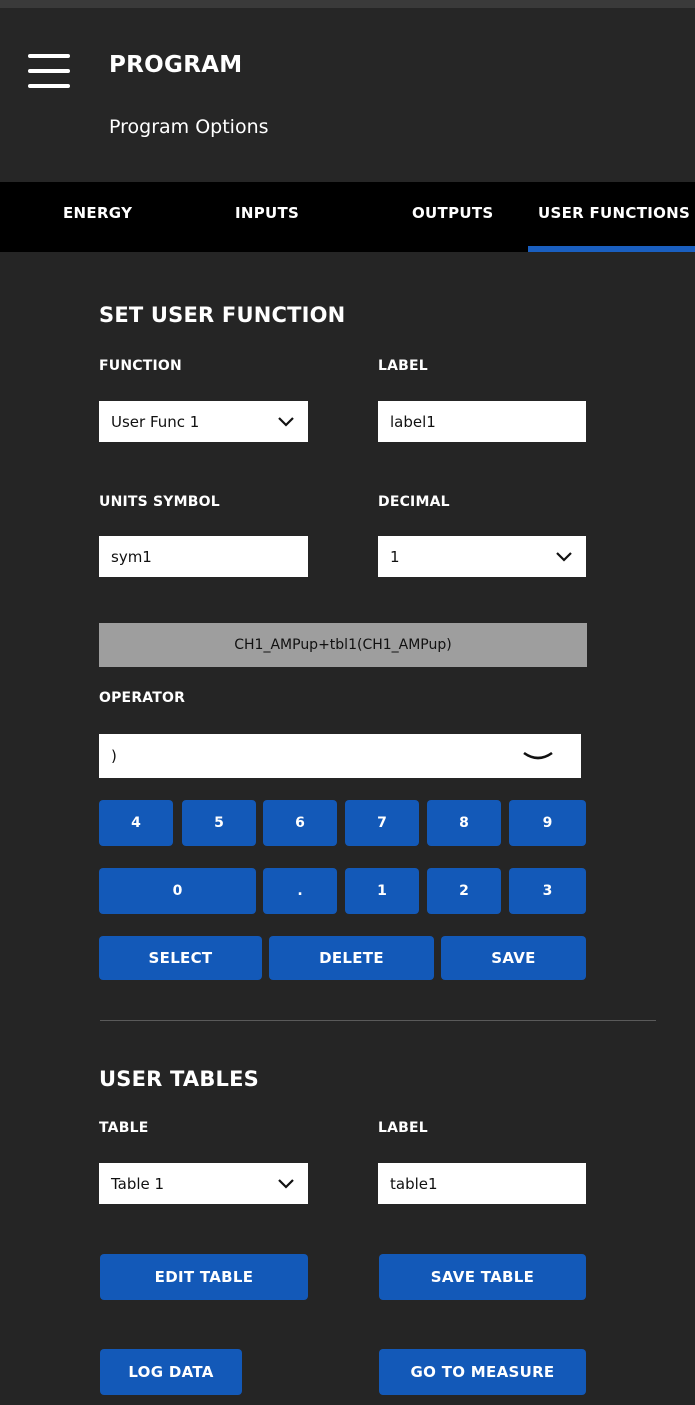  I want to click on operator-select-value: ), so click(114, 756).